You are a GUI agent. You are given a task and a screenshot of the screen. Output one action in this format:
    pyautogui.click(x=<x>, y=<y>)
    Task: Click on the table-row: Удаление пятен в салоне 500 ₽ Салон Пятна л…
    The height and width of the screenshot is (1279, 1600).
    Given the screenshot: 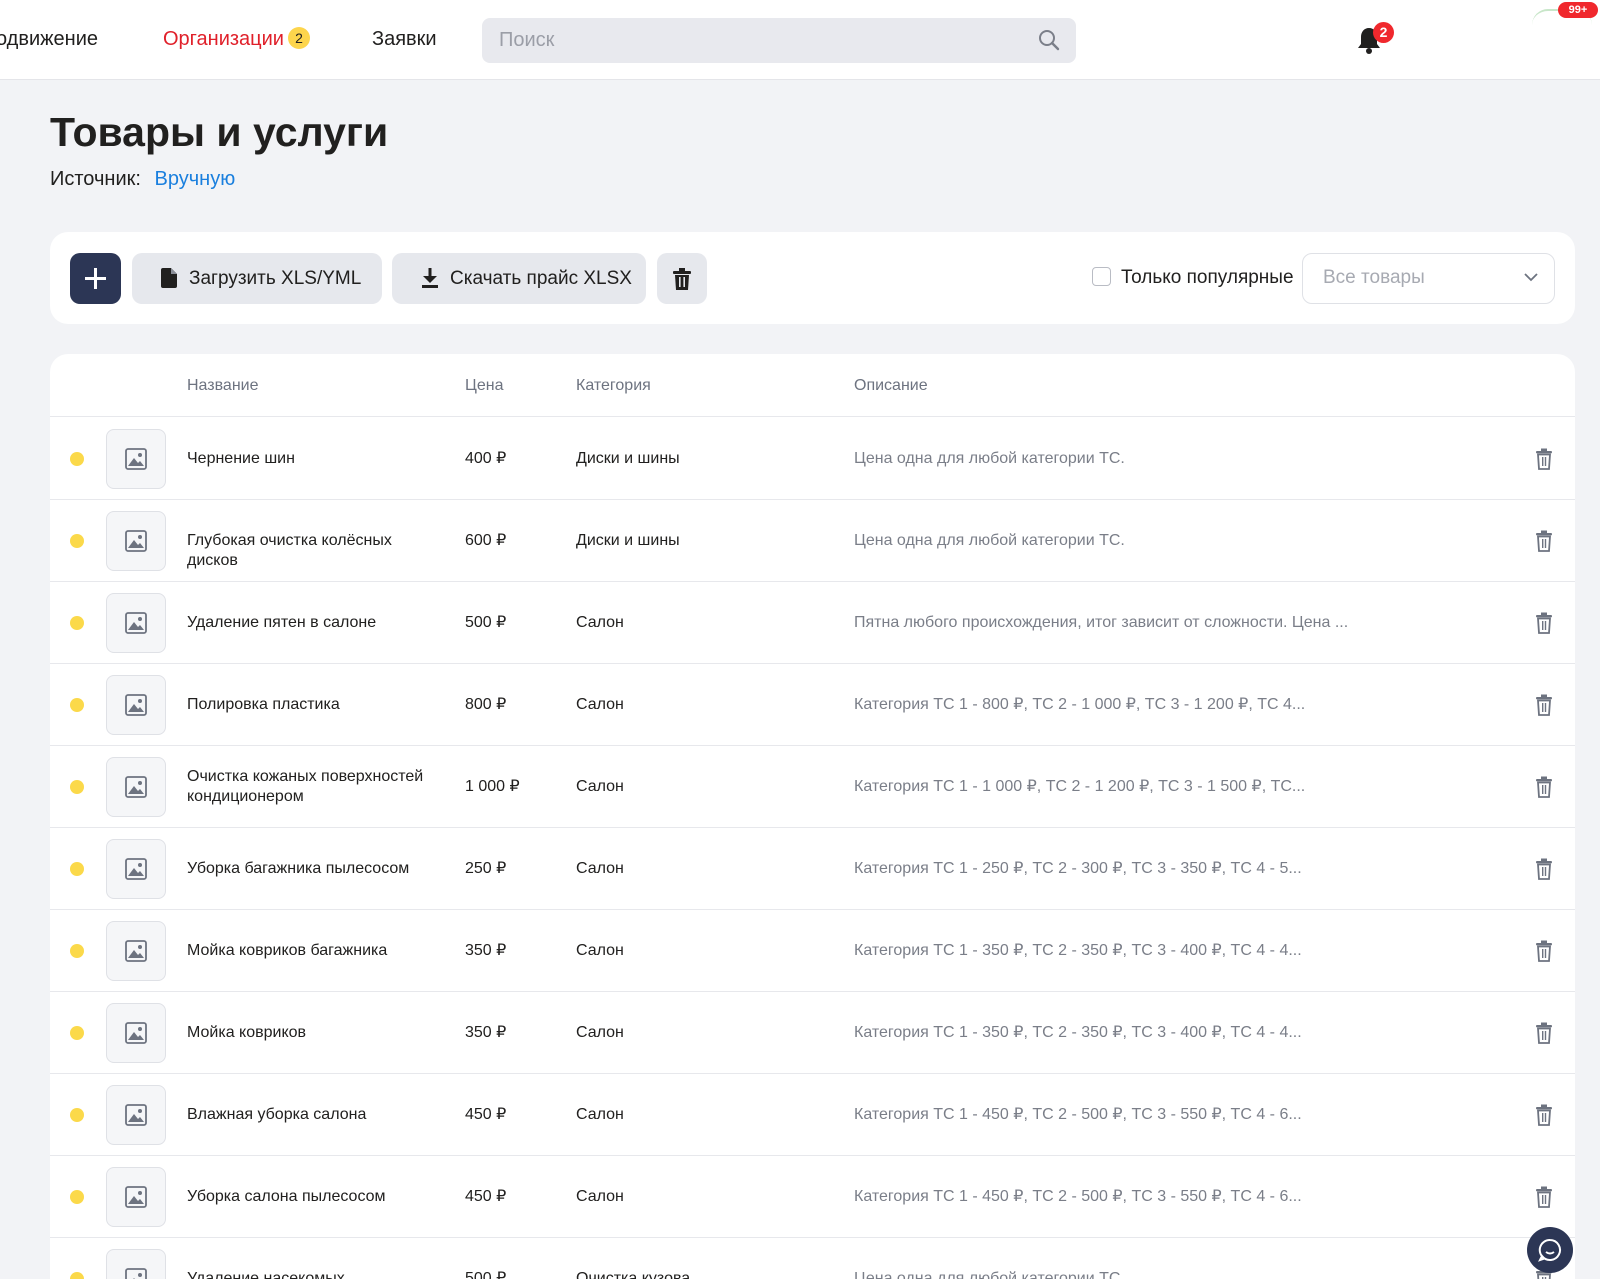 What is the action you would take?
    pyautogui.click(x=812, y=623)
    